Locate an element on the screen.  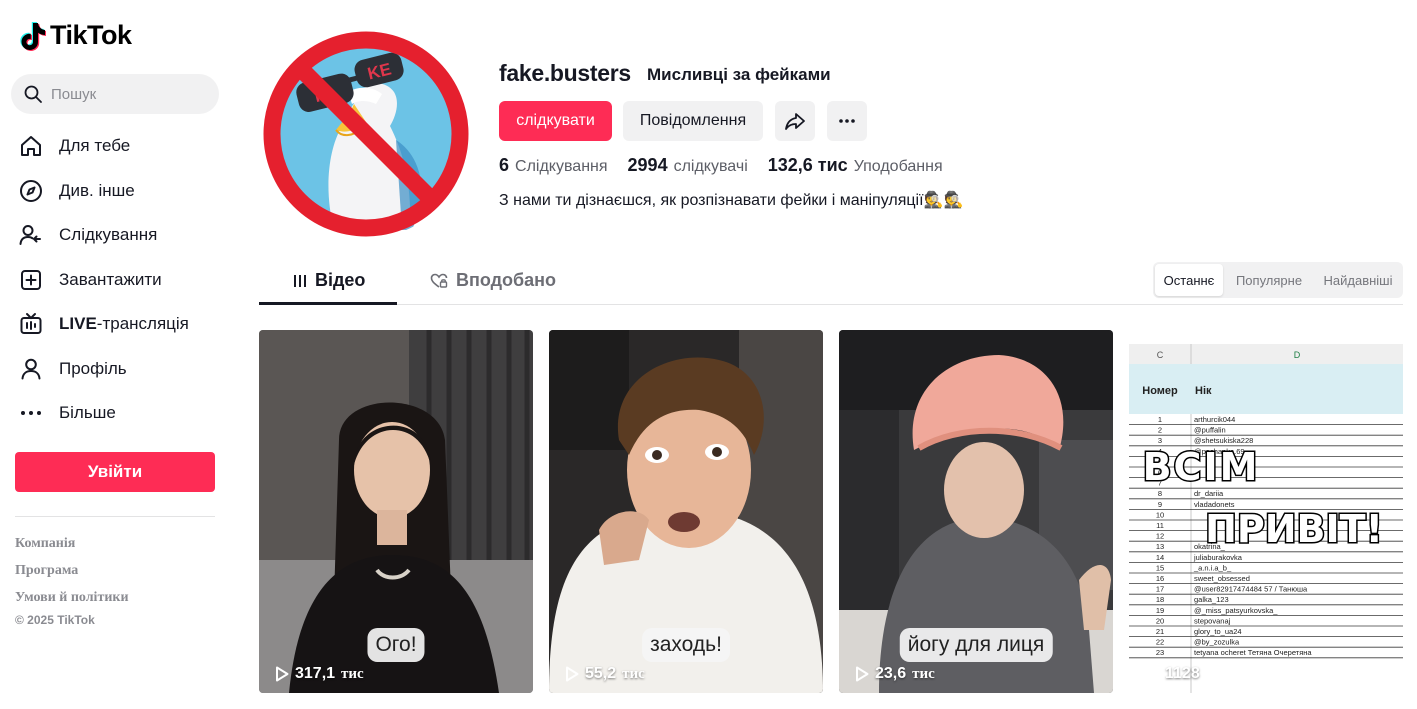
video-views-count: 55,2 is located at coordinates (601, 673).